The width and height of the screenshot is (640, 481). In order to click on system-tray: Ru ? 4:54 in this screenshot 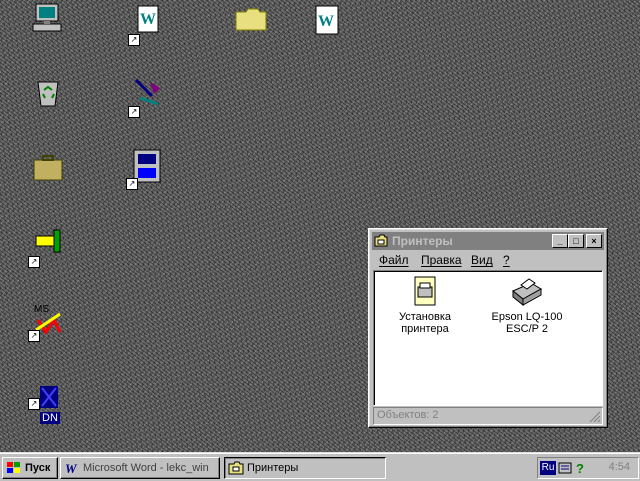, I will do `click(588, 468)`.